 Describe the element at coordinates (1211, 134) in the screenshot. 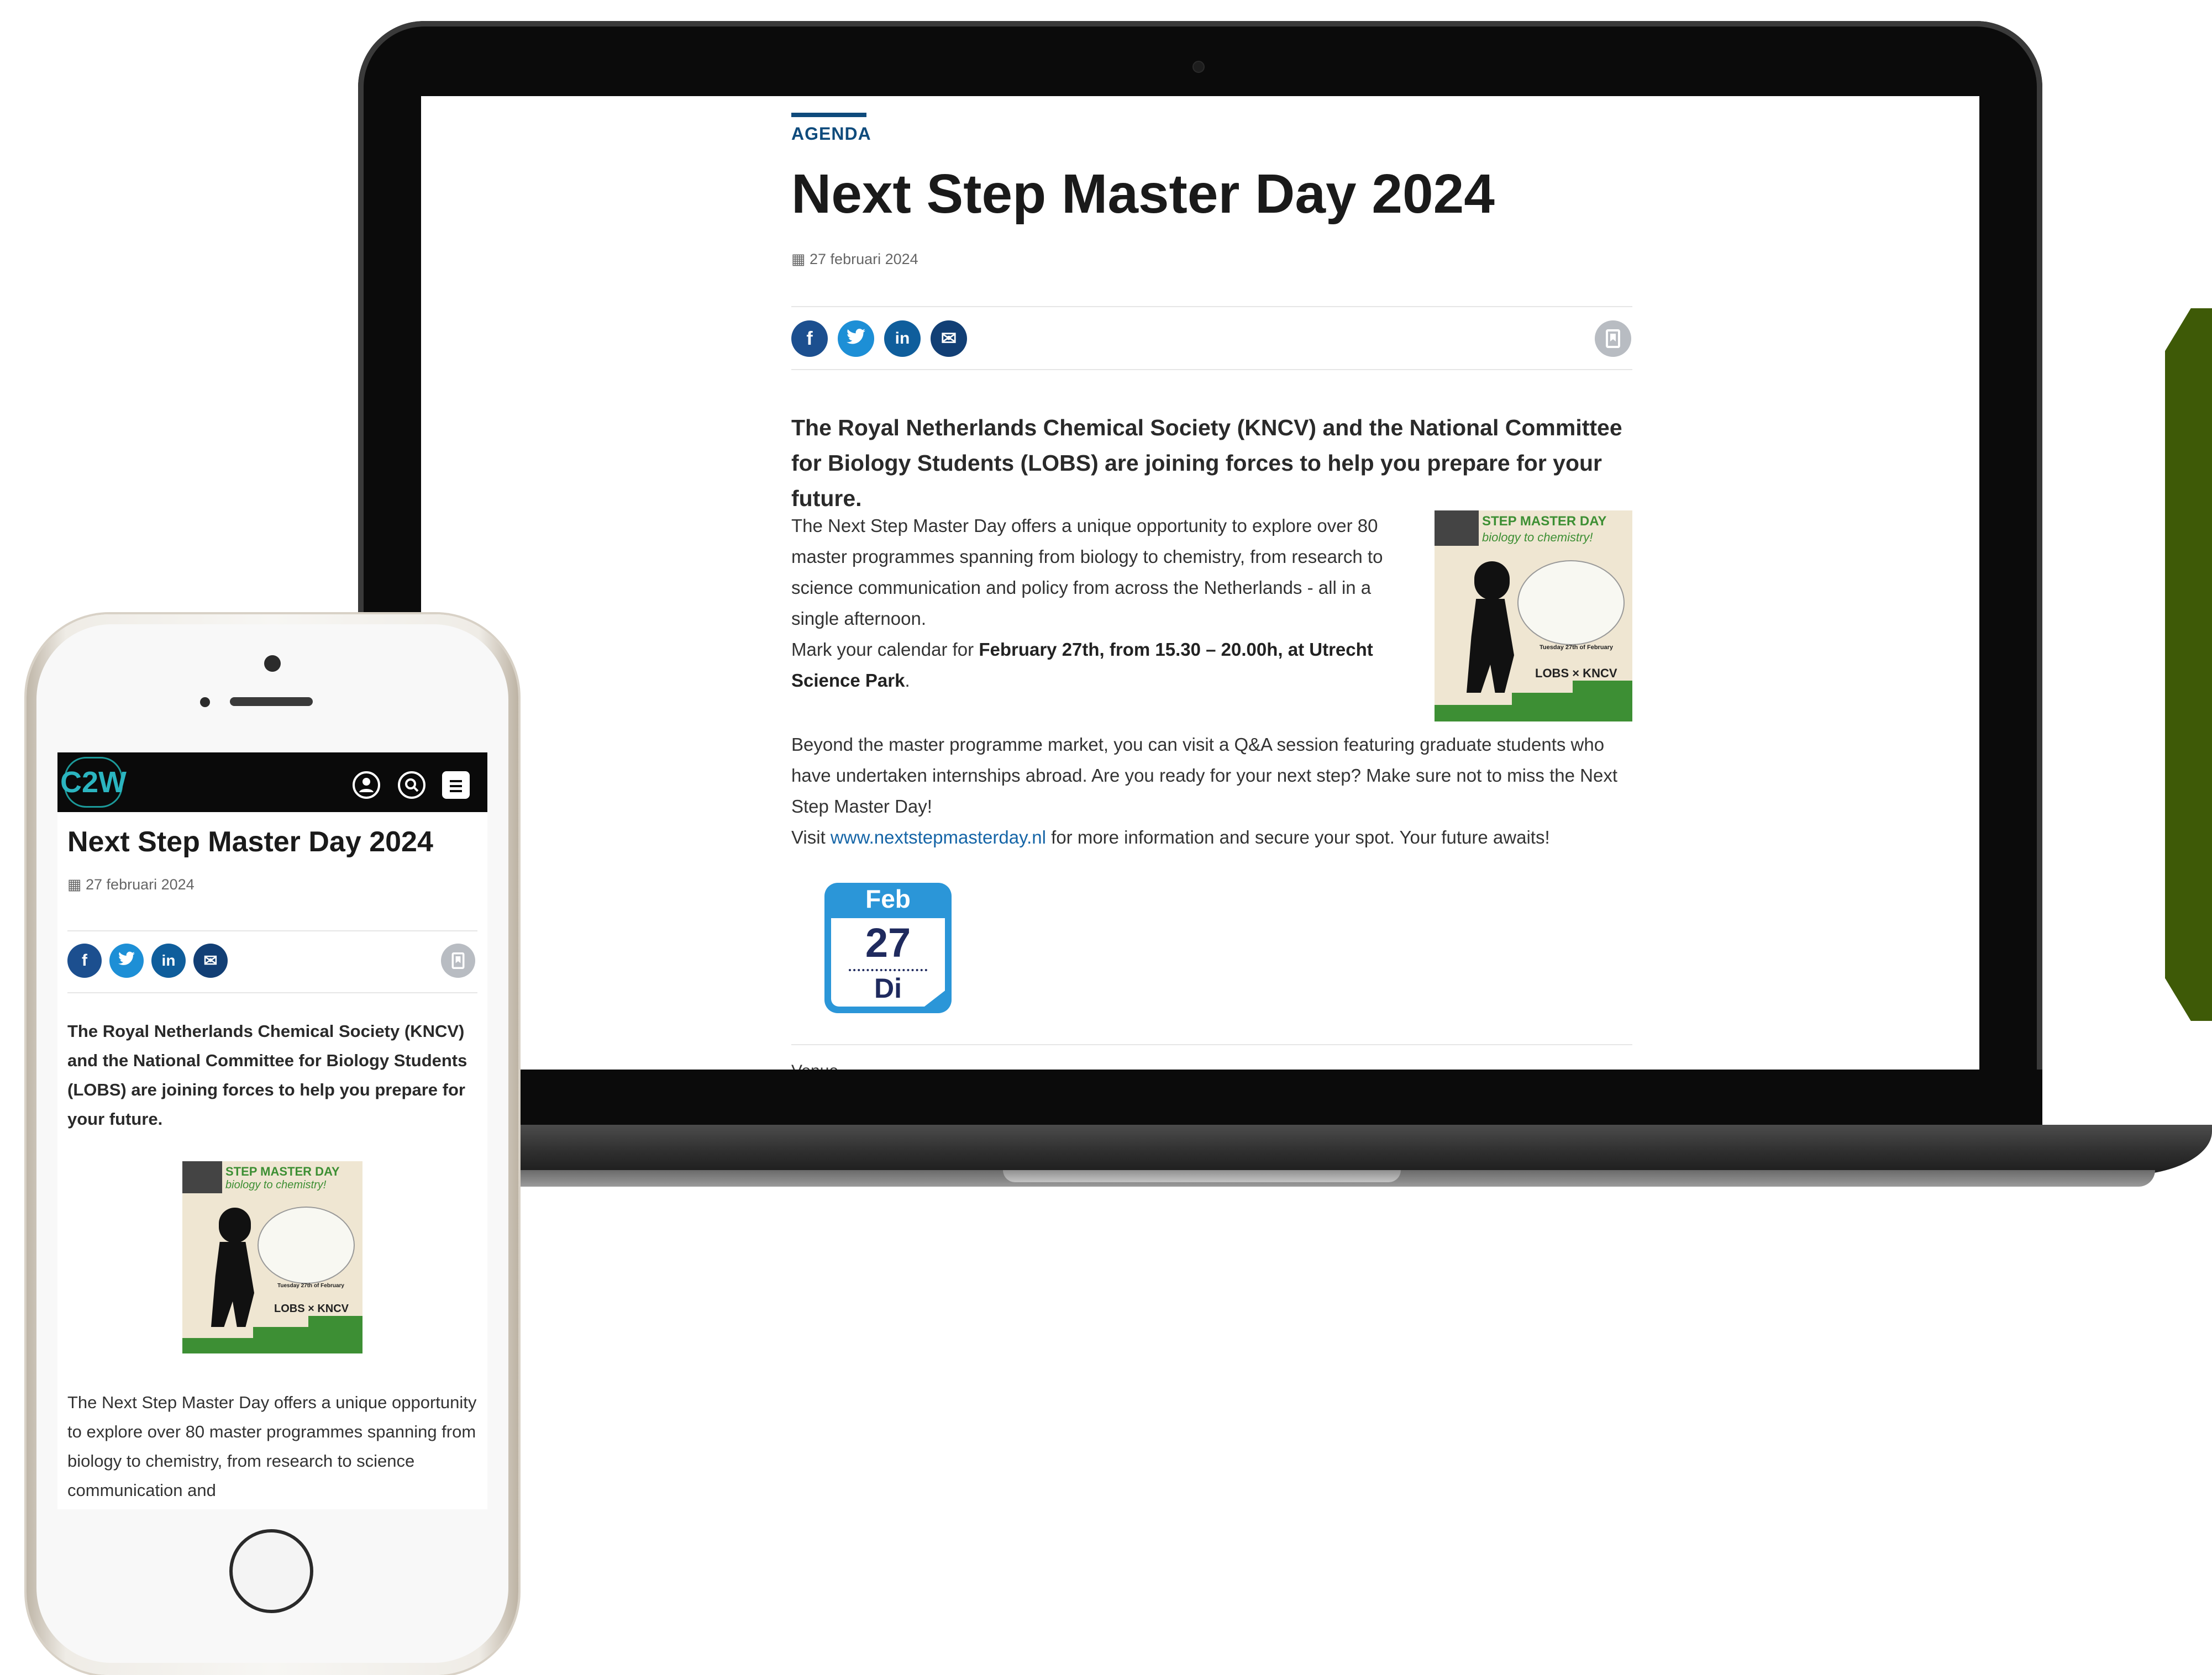

I see `category-label: AGENDA` at that location.